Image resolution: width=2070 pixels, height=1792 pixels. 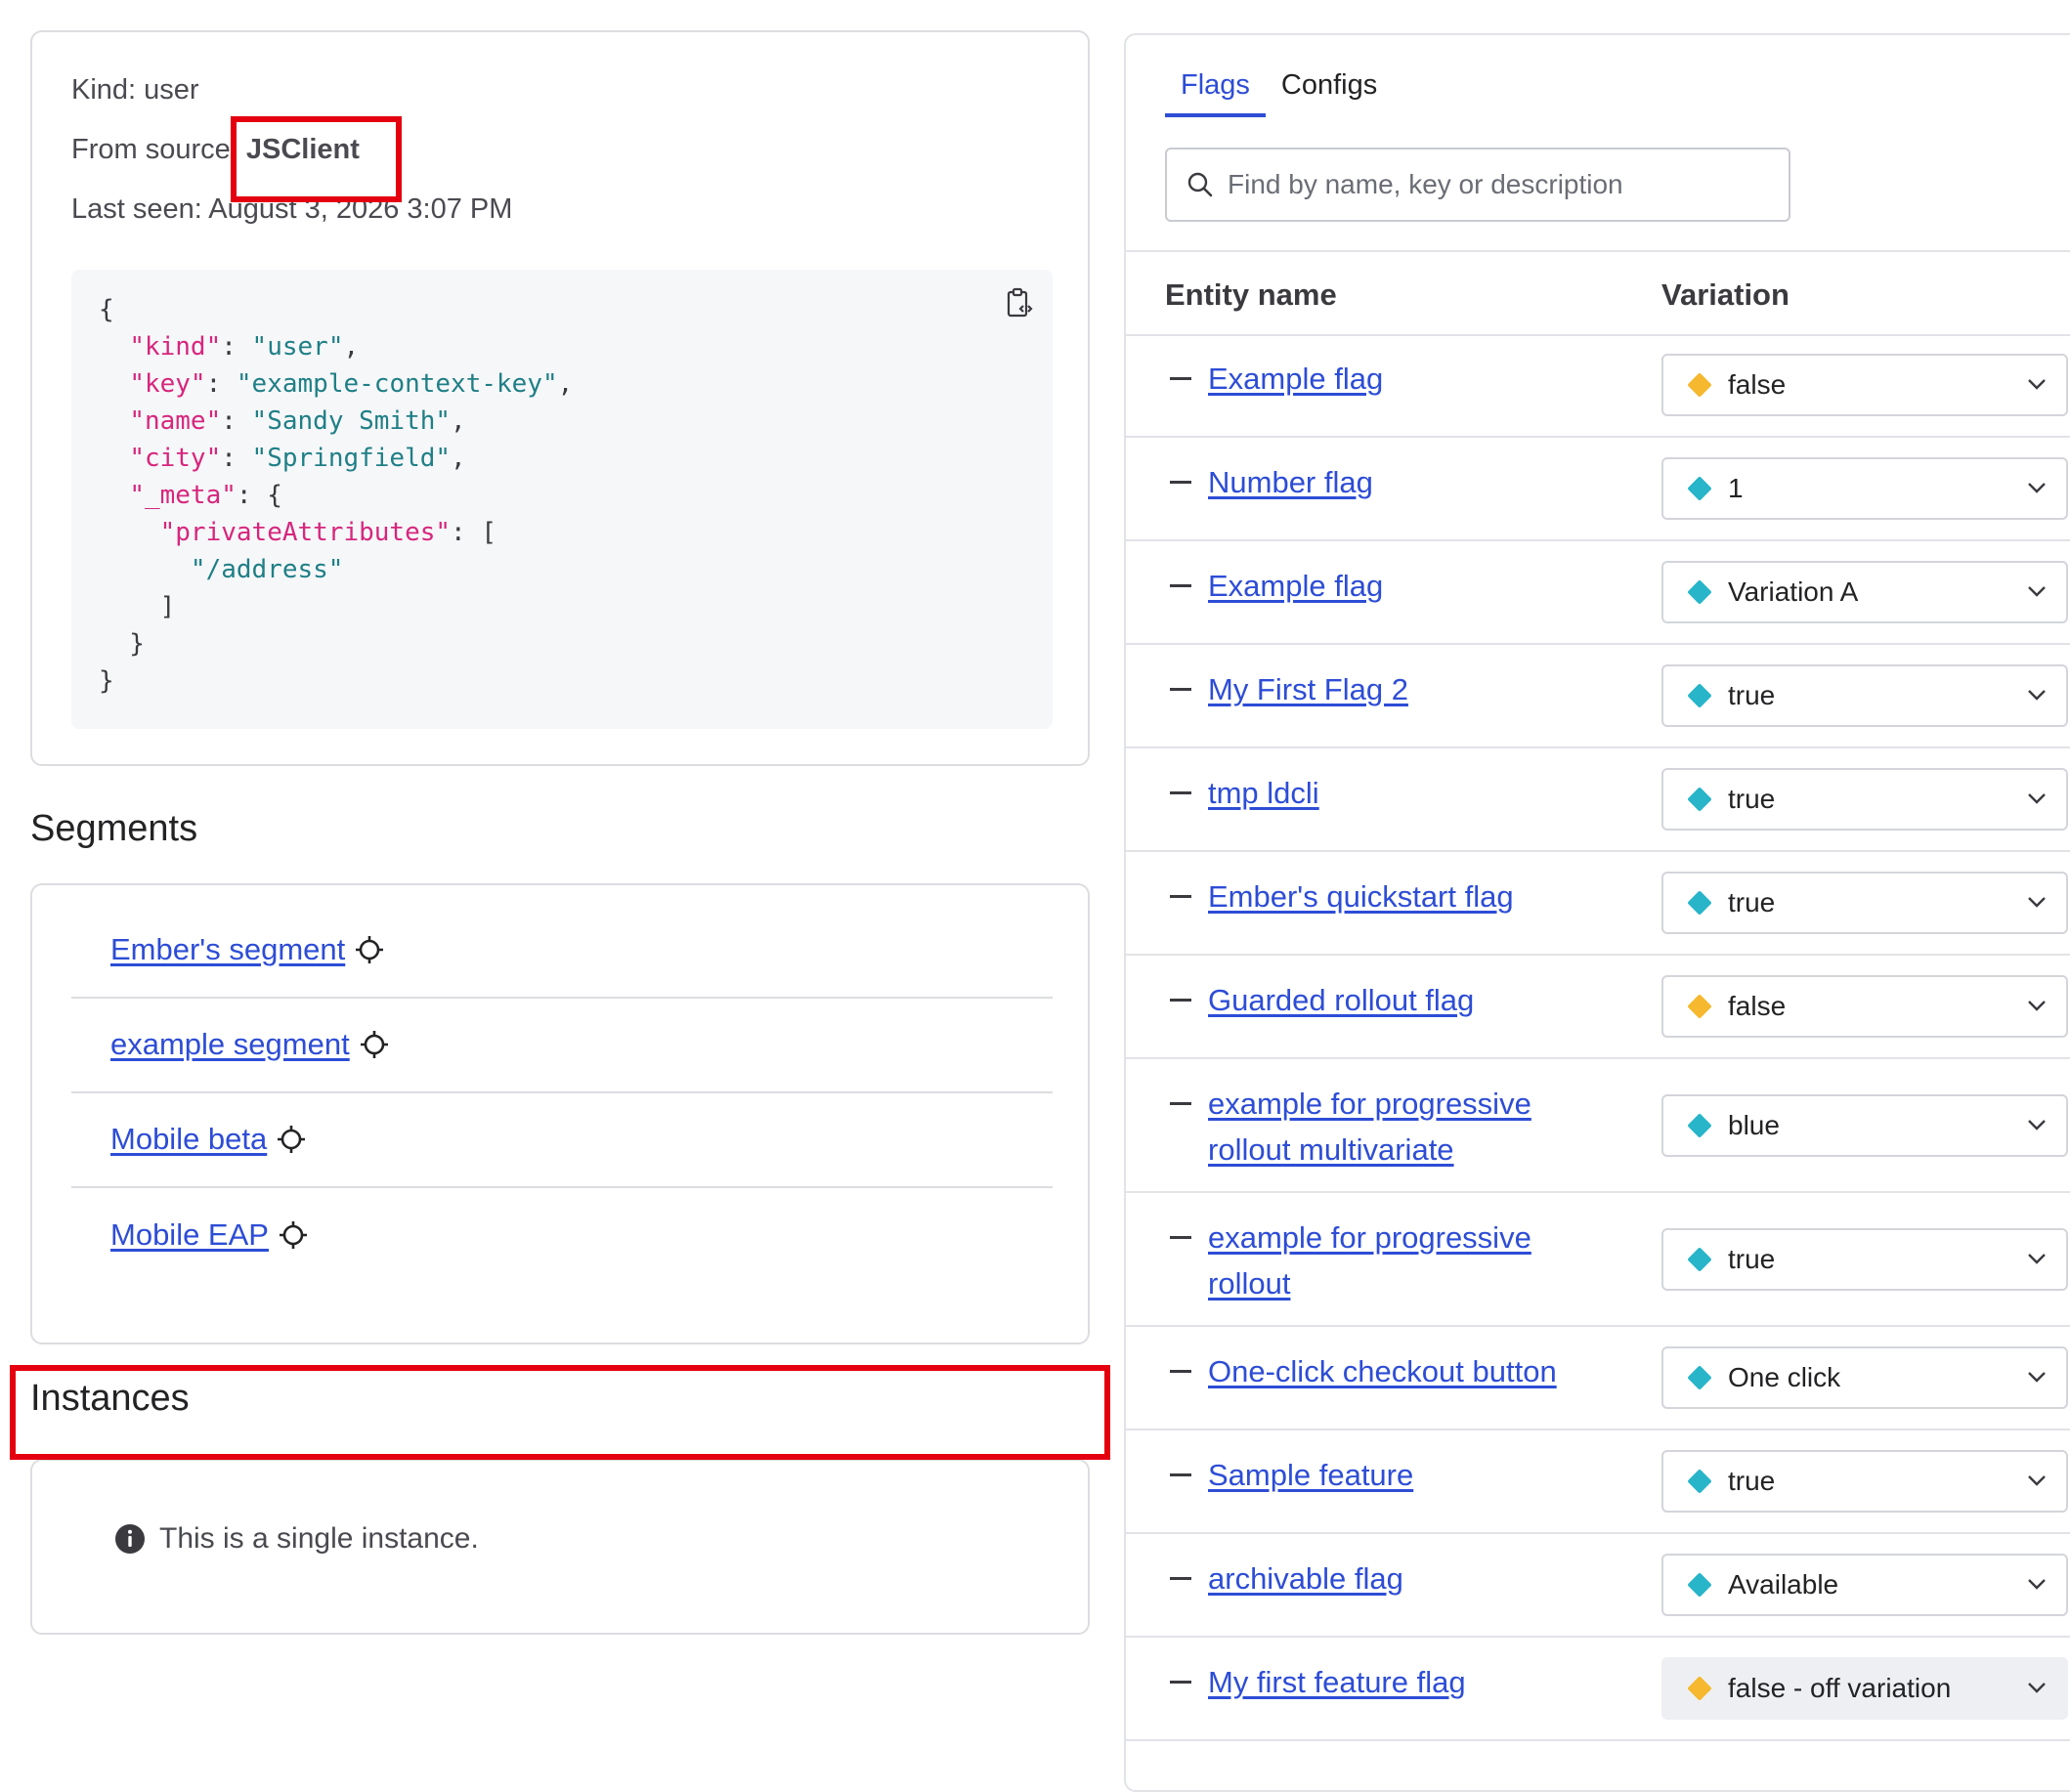 I want to click on json-string: "example-context-key", so click(x=397, y=384).